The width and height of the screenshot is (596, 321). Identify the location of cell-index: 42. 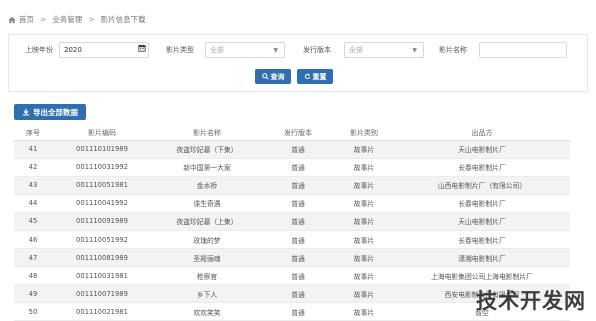
(33, 167).